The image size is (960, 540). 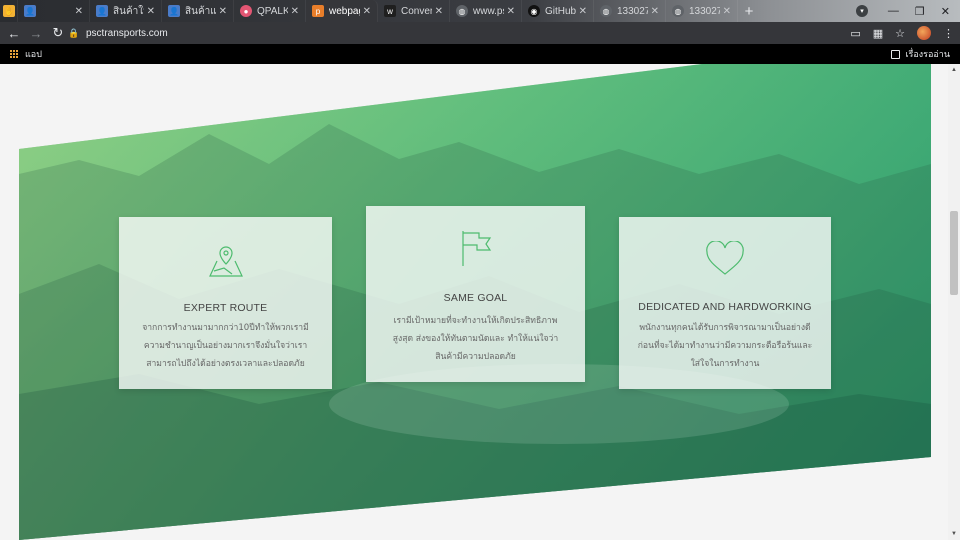 I want to click on forward-icon: →, so click(x=36, y=33).